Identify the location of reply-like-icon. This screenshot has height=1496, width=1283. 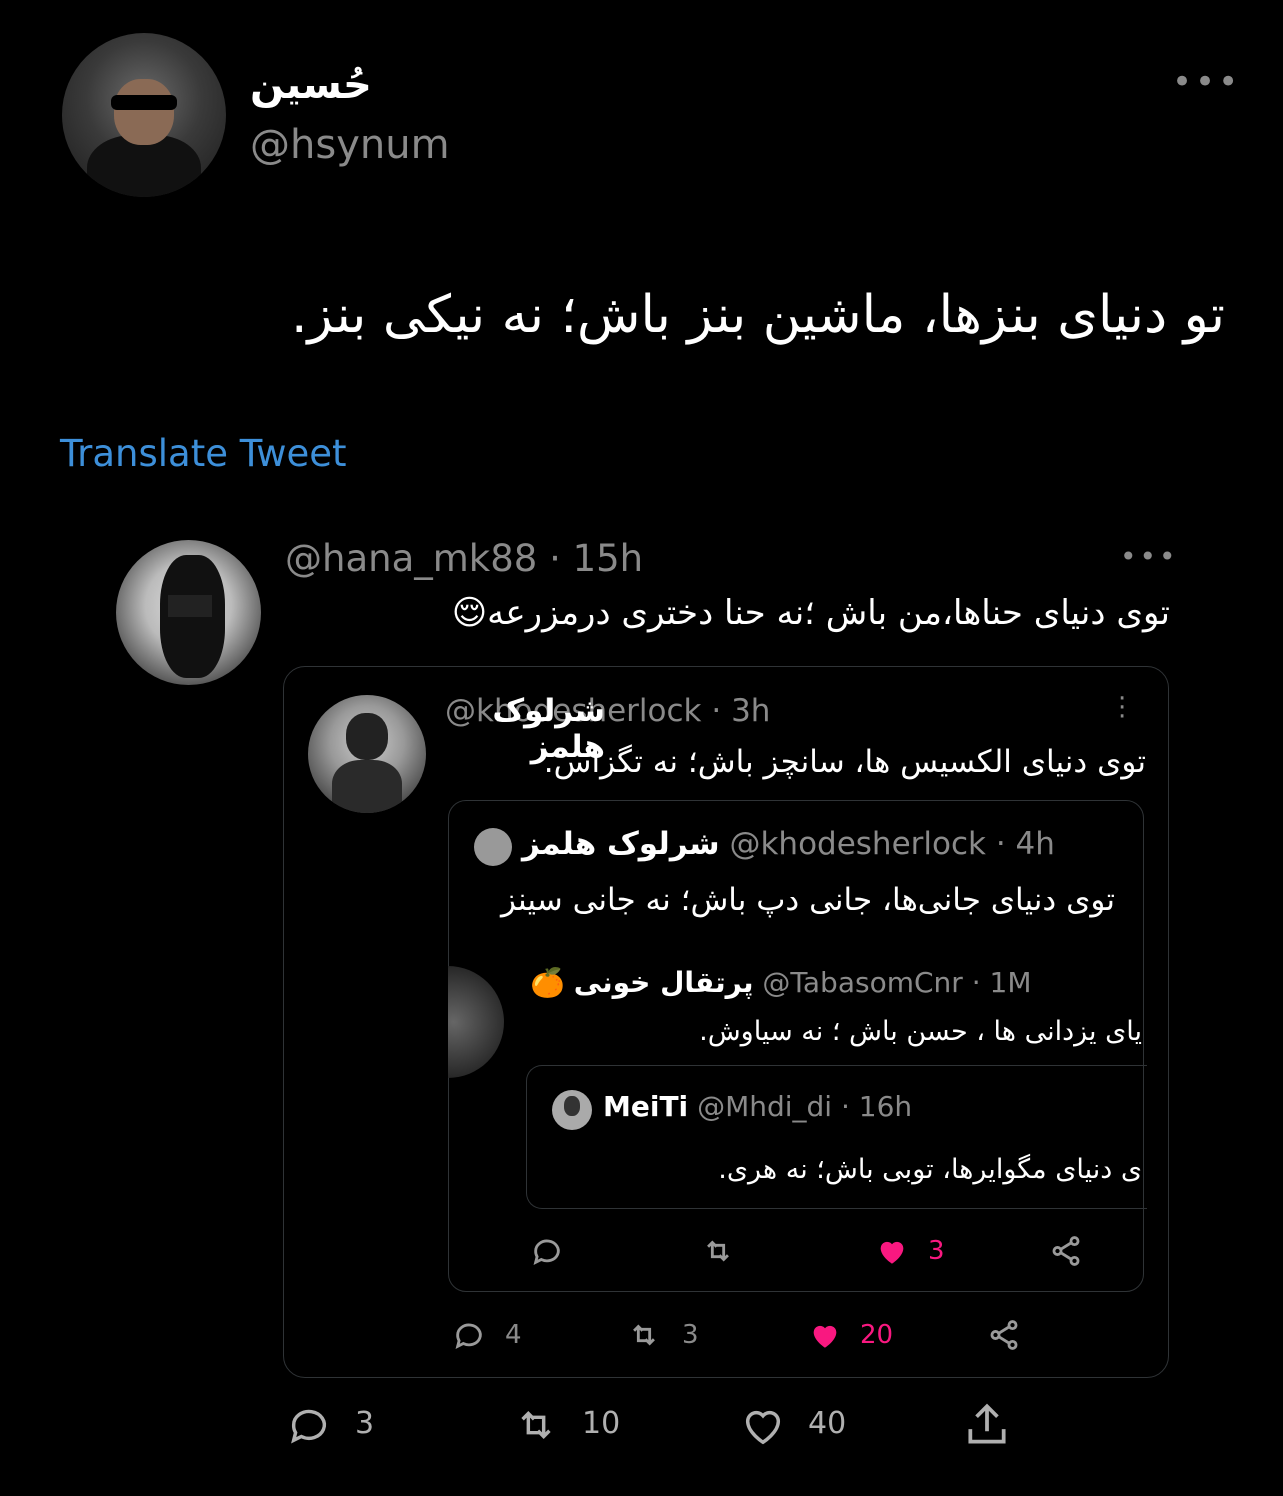
(825, 1335).